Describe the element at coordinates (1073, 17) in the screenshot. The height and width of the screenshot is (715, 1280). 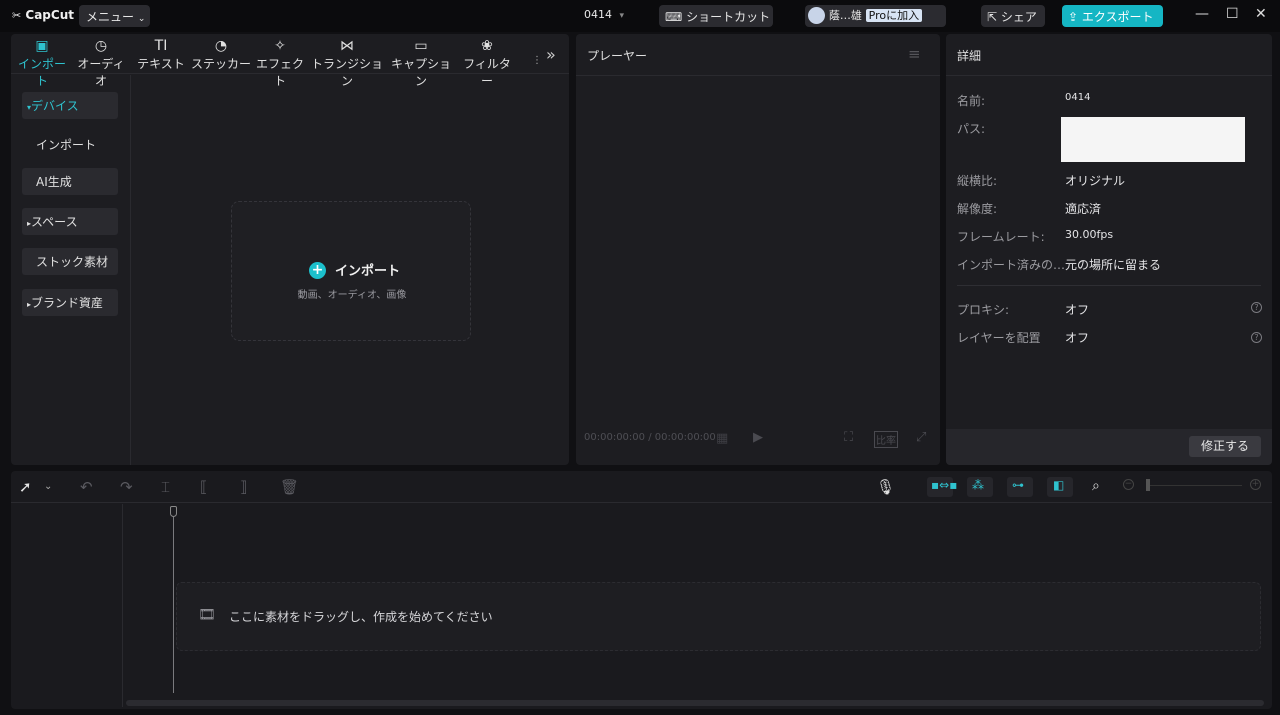
I see `upload-icon: ⇪` at that location.